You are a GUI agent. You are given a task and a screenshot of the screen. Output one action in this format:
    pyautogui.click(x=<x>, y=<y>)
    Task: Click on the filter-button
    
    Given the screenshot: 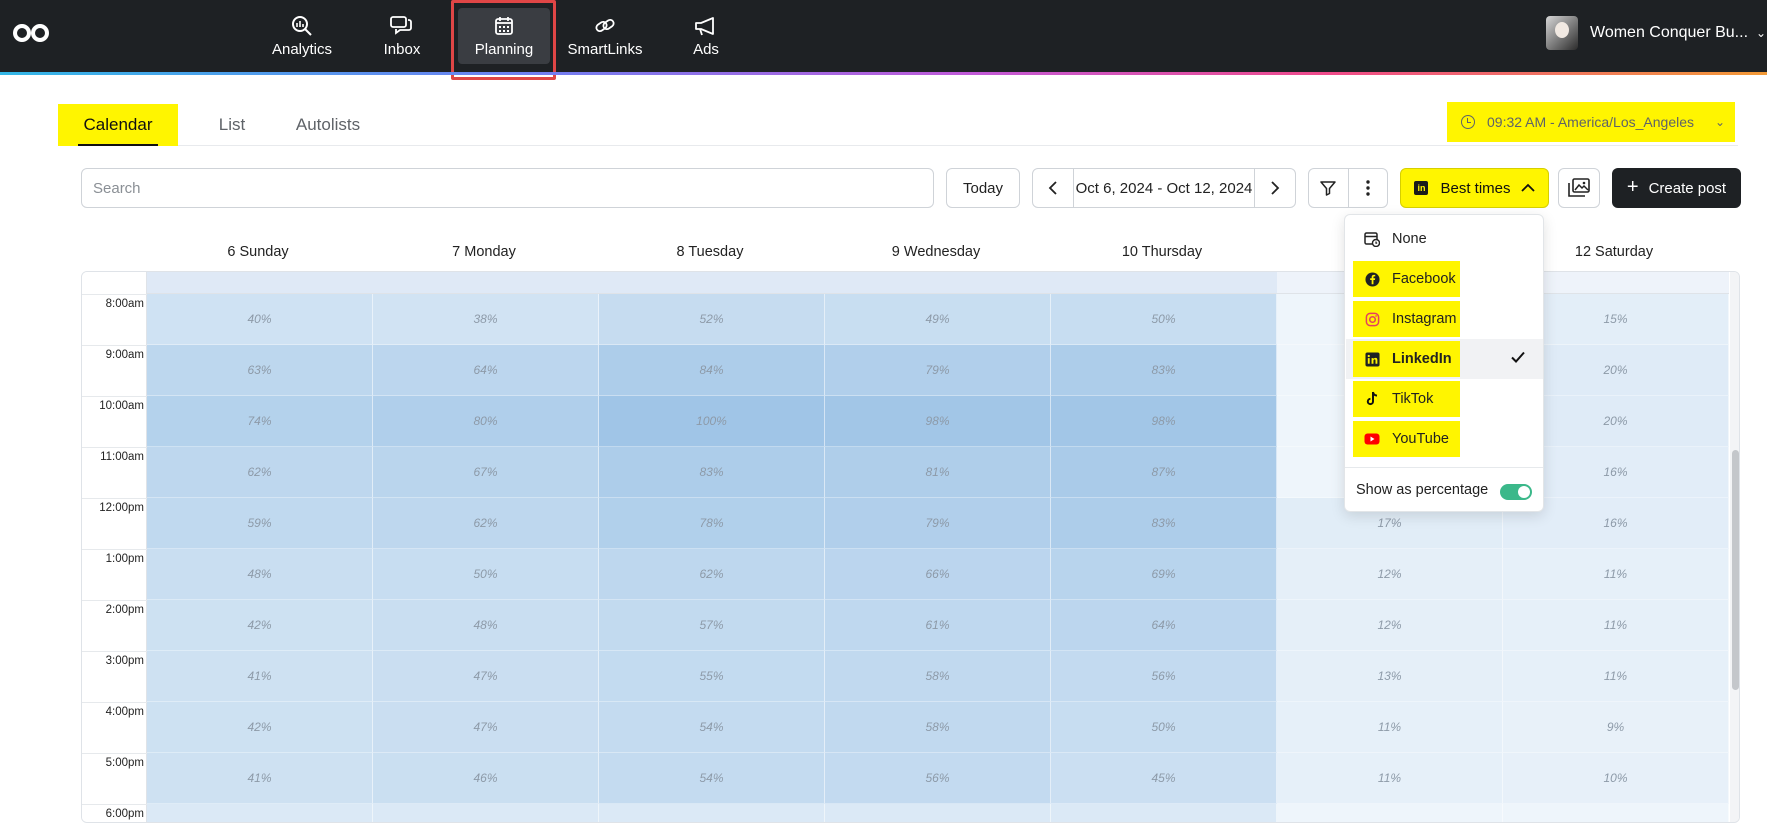 What is the action you would take?
    pyautogui.click(x=1329, y=188)
    